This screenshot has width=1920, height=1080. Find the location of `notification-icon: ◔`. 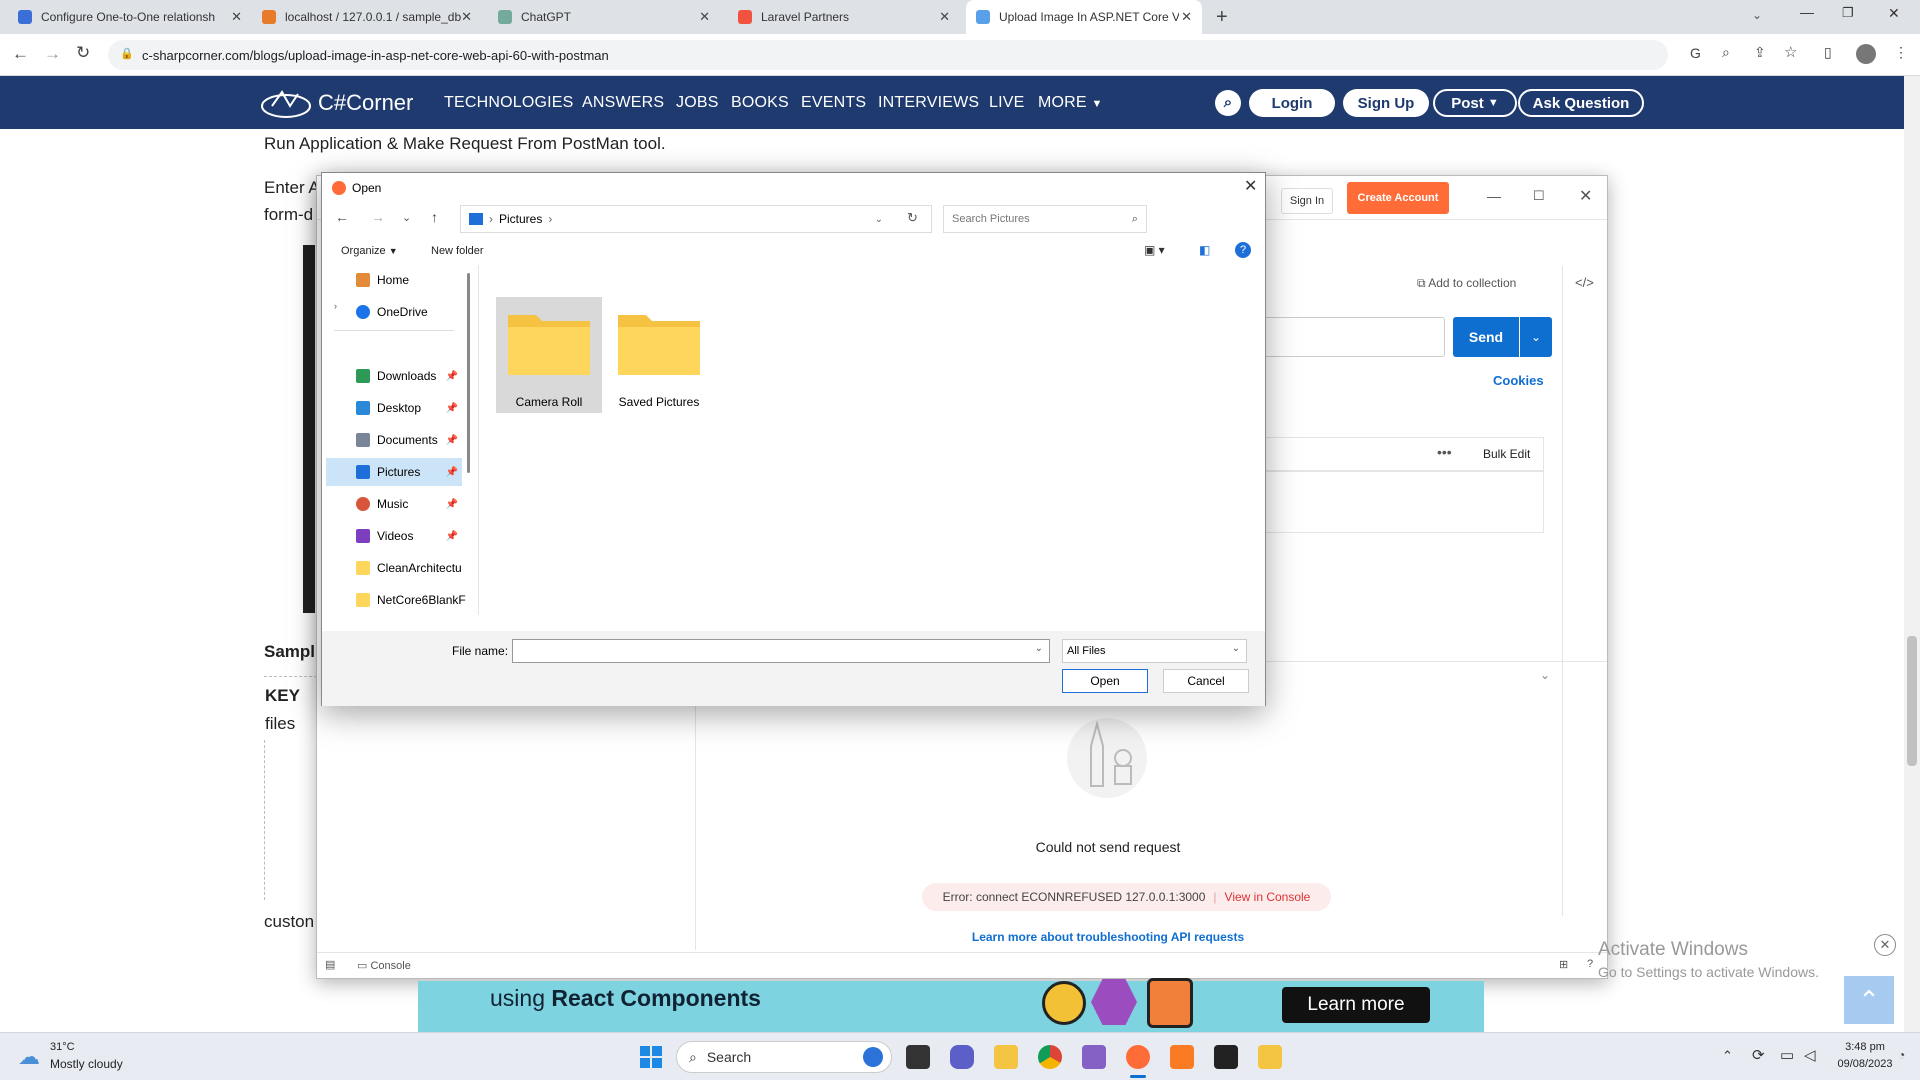

notification-icon: ◔ is located at coordinates (1901, 1055).